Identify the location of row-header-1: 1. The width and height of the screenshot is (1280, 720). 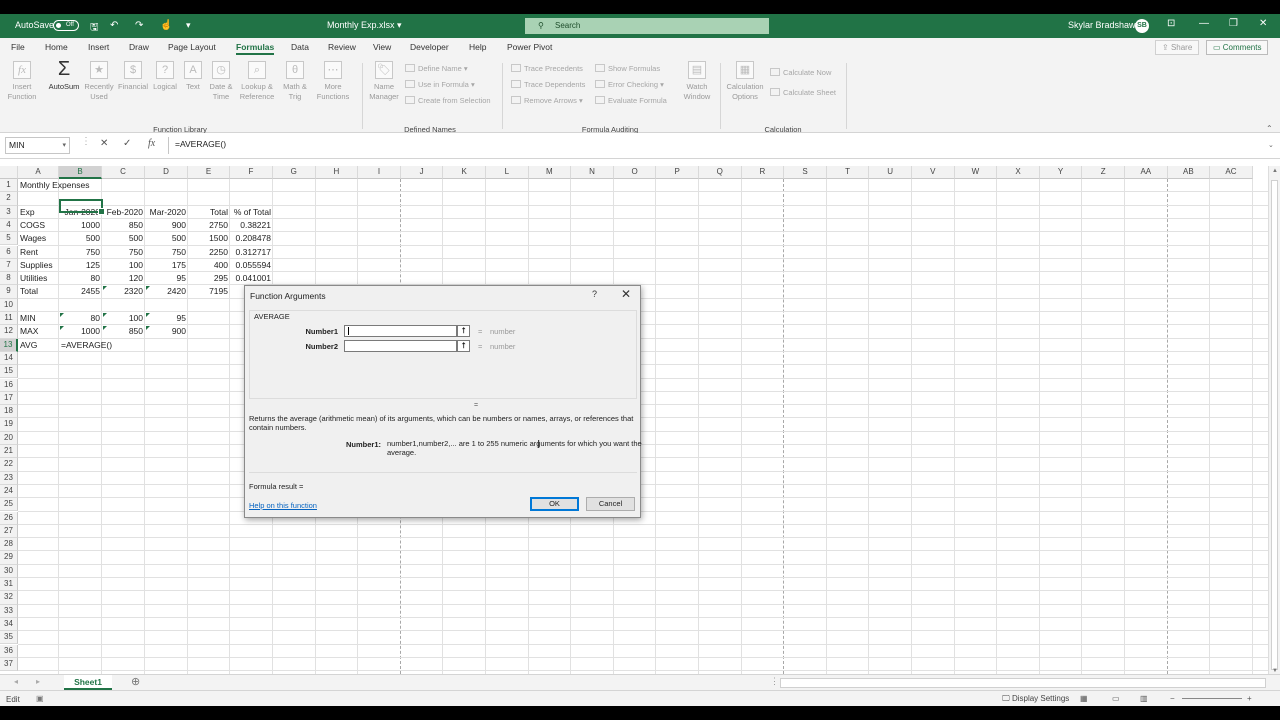
(9, 186).